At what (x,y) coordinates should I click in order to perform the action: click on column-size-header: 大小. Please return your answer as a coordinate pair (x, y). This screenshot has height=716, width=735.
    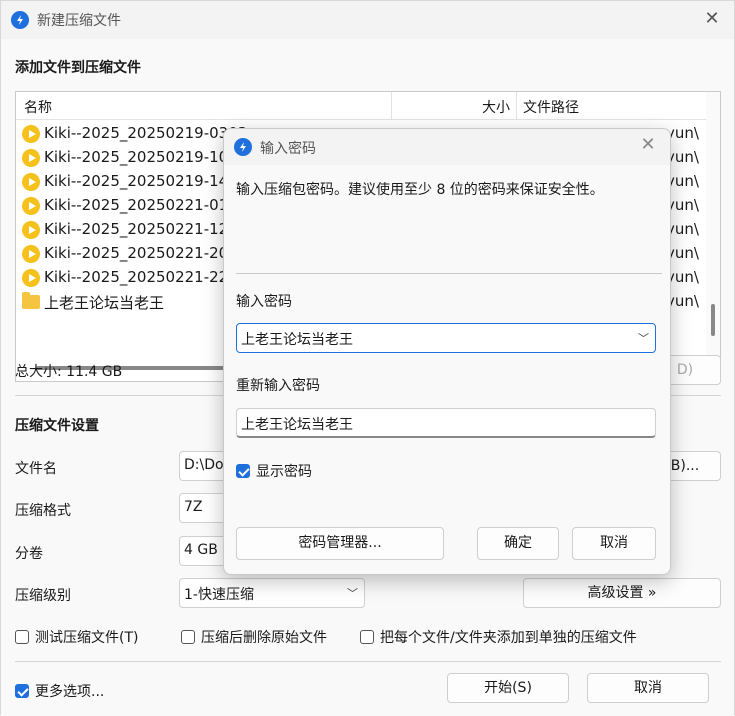
    Looking at the image, I should click on (496, 107).